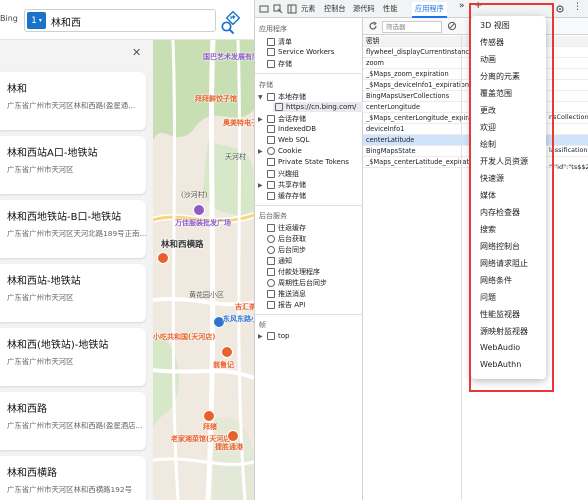  I want to click on more-options-icon: ⋮, so click(577, 7).